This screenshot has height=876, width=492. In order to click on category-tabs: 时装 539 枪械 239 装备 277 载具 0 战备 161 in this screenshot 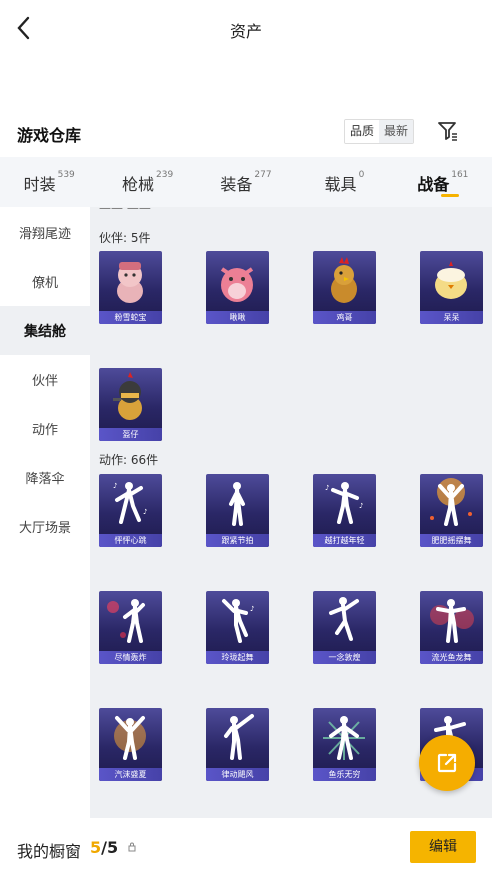, I will do `click(246, 182)`.